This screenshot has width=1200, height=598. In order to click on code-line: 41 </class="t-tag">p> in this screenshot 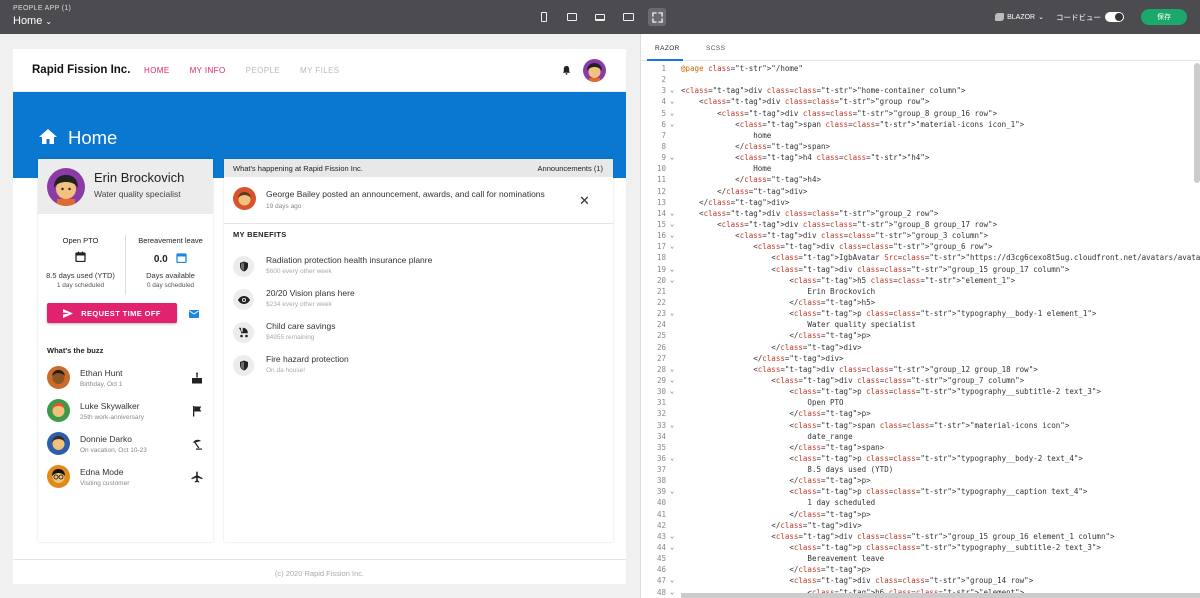, I will do `click(920, 514)`.